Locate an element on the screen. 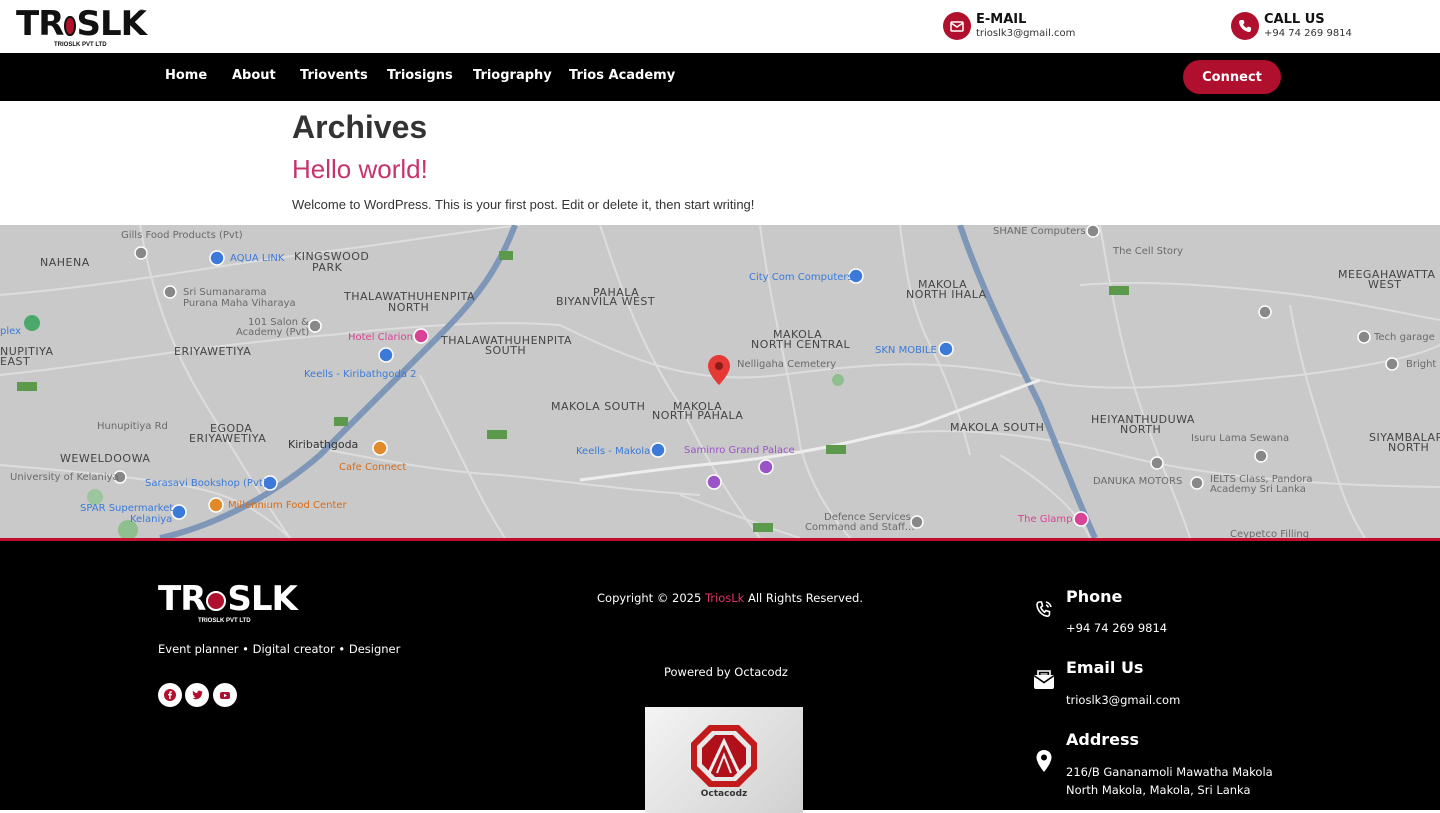 The width and height of the screenshot is (1440, 813). map-label: The Glamp is located at coordinates (1045, 519).